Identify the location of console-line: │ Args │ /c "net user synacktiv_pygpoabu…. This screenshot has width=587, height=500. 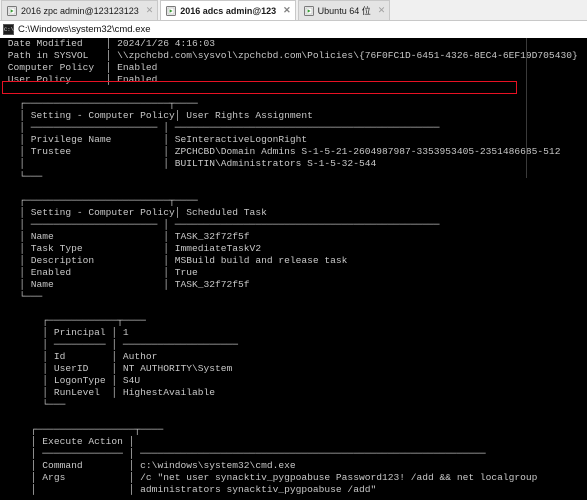
(270, 477).